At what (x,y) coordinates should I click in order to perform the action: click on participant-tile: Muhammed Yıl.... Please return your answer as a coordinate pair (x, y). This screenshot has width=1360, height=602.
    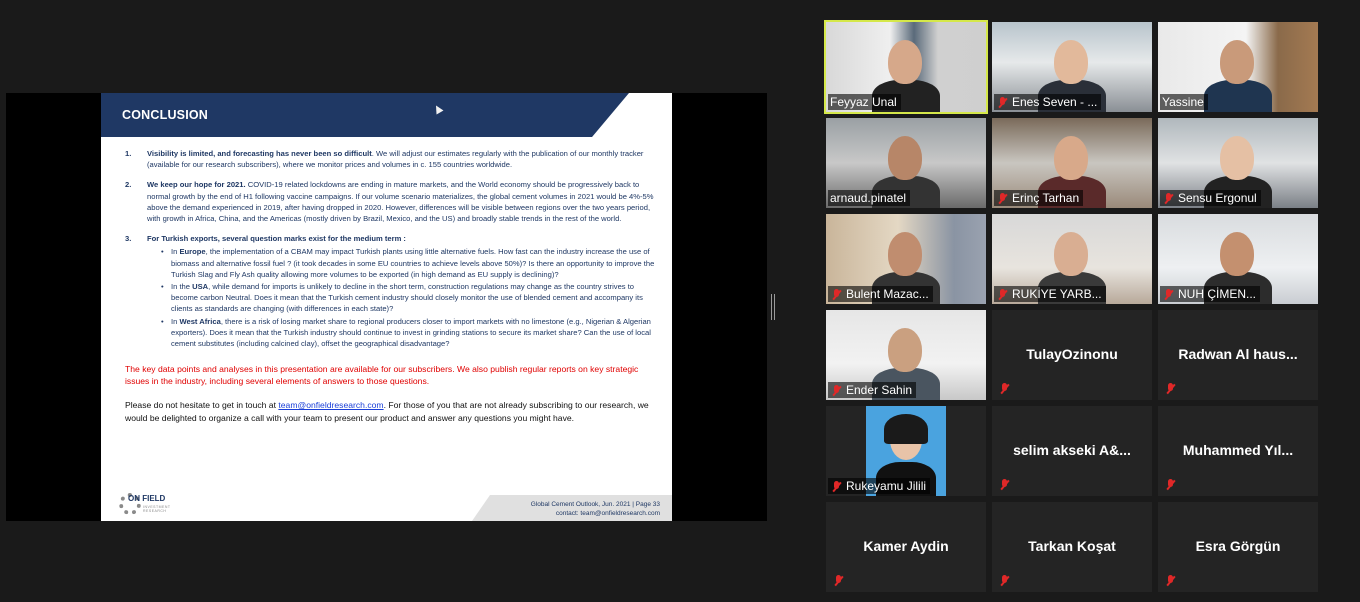
    Looking at the image, I should click on (1238, 451).